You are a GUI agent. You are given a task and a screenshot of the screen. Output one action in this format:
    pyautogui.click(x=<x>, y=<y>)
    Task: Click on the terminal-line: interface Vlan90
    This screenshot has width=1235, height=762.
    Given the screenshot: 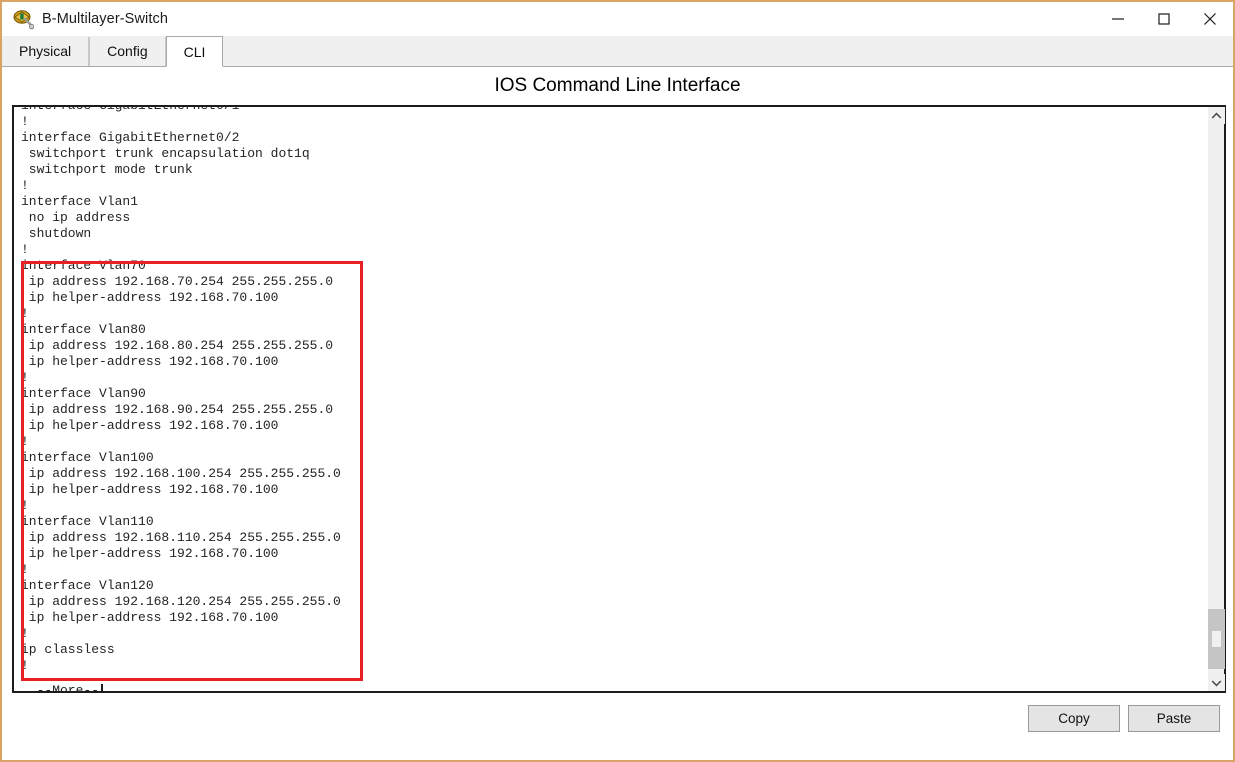 What is the action you would take?
    pyautogui.click(x=83, y=393)
    